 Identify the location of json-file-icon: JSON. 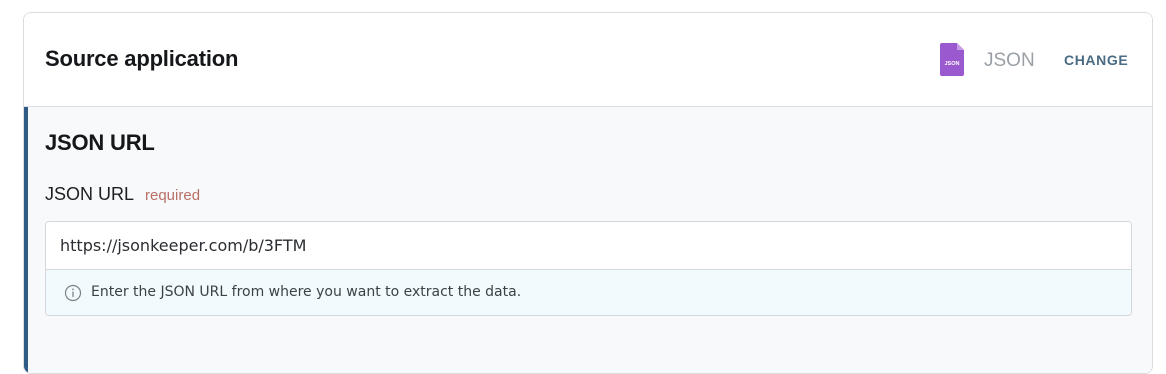
(952, 59).